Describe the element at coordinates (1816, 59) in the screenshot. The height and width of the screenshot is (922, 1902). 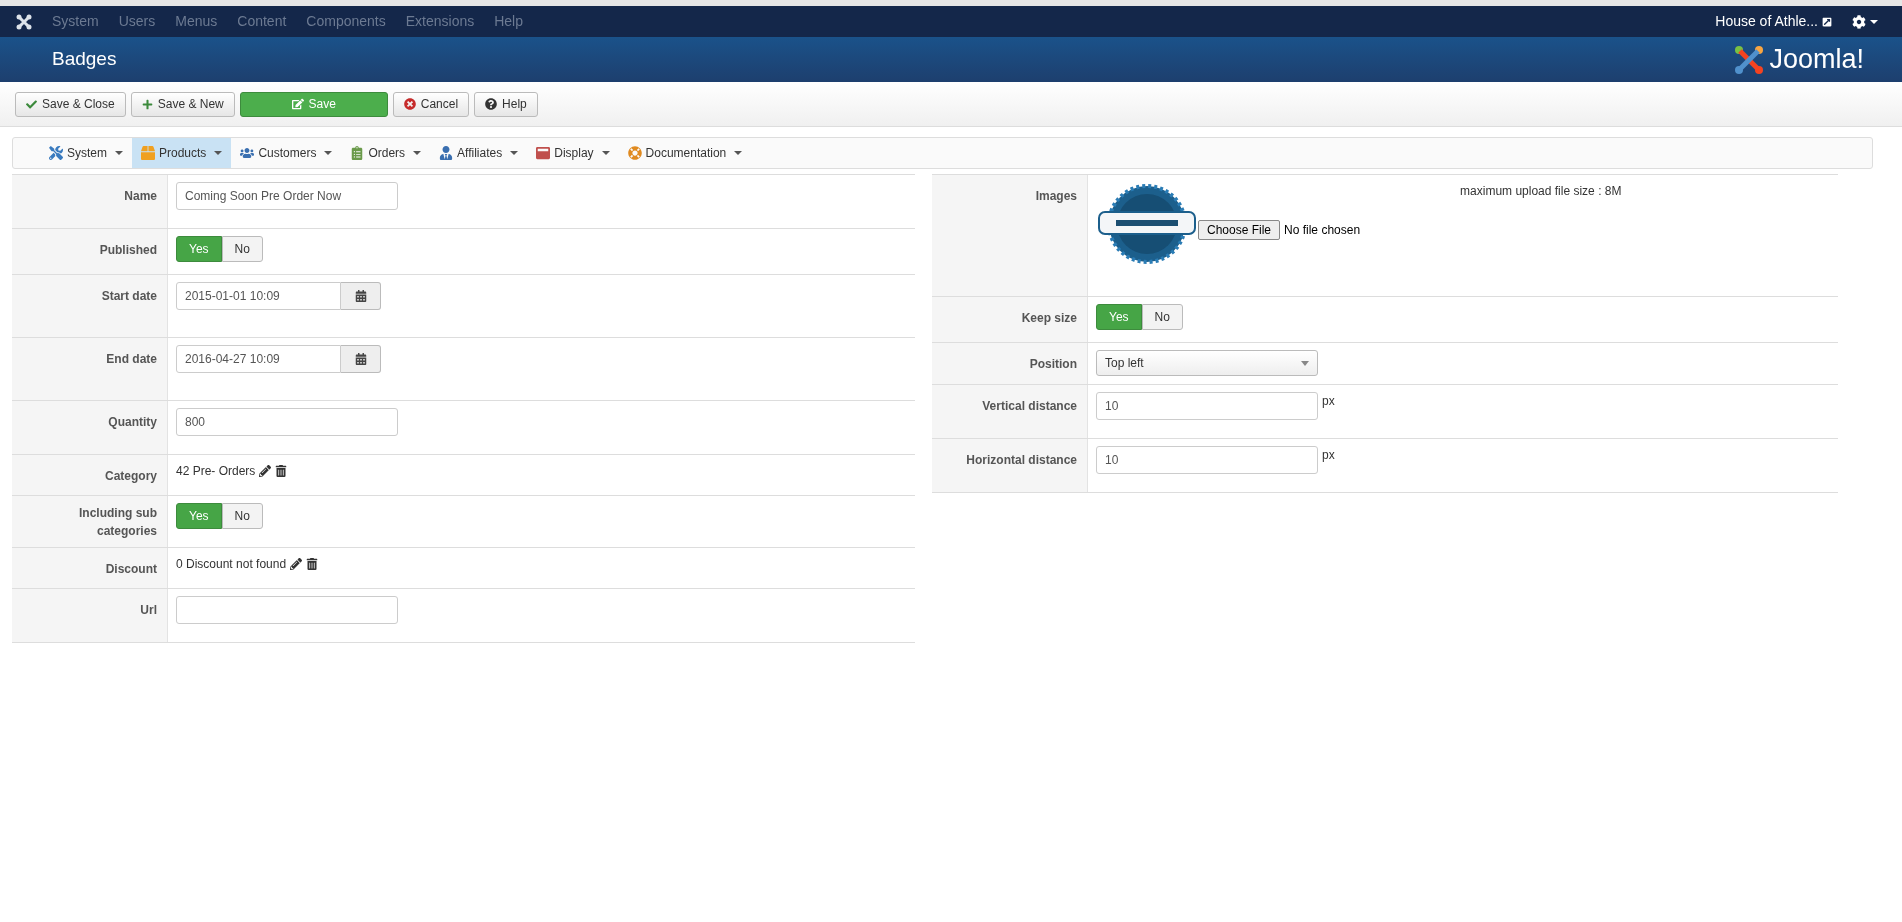
I see `joomla-wordmark: Joomla!` at that location.